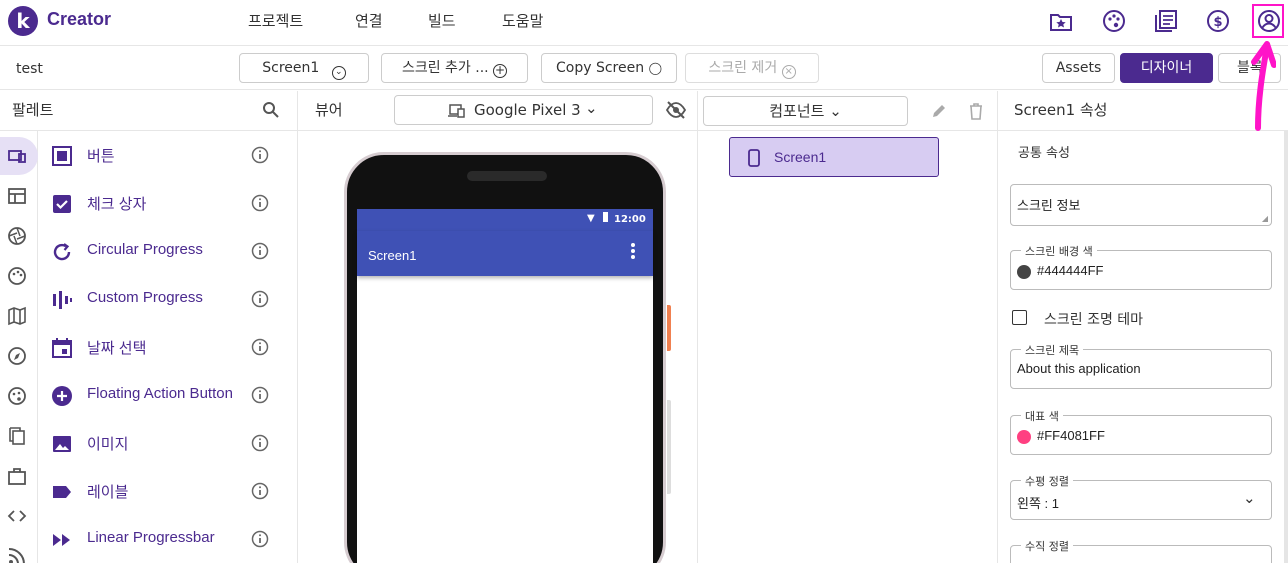 Image resolution: width=1288 pixels, height=563 pixels. What do you see at coordinates (669, 328) in the screenshot?
I see `power-button` at bounding box center [669, 328].